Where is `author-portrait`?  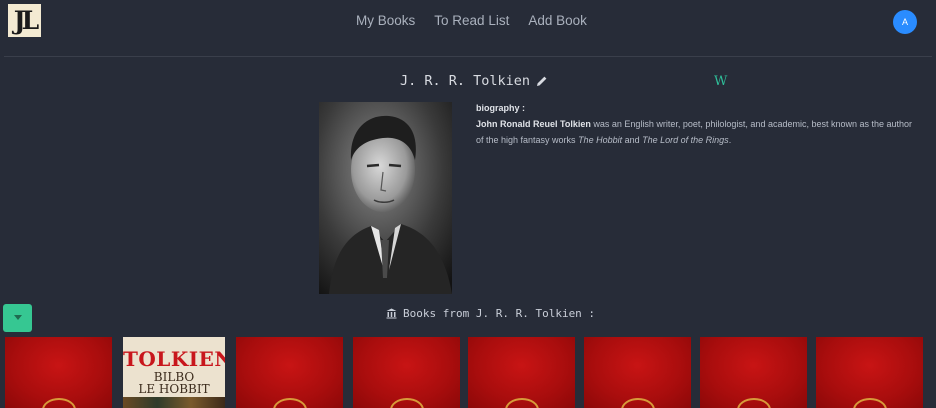
author-portrait is located at coordinates (385, 198).